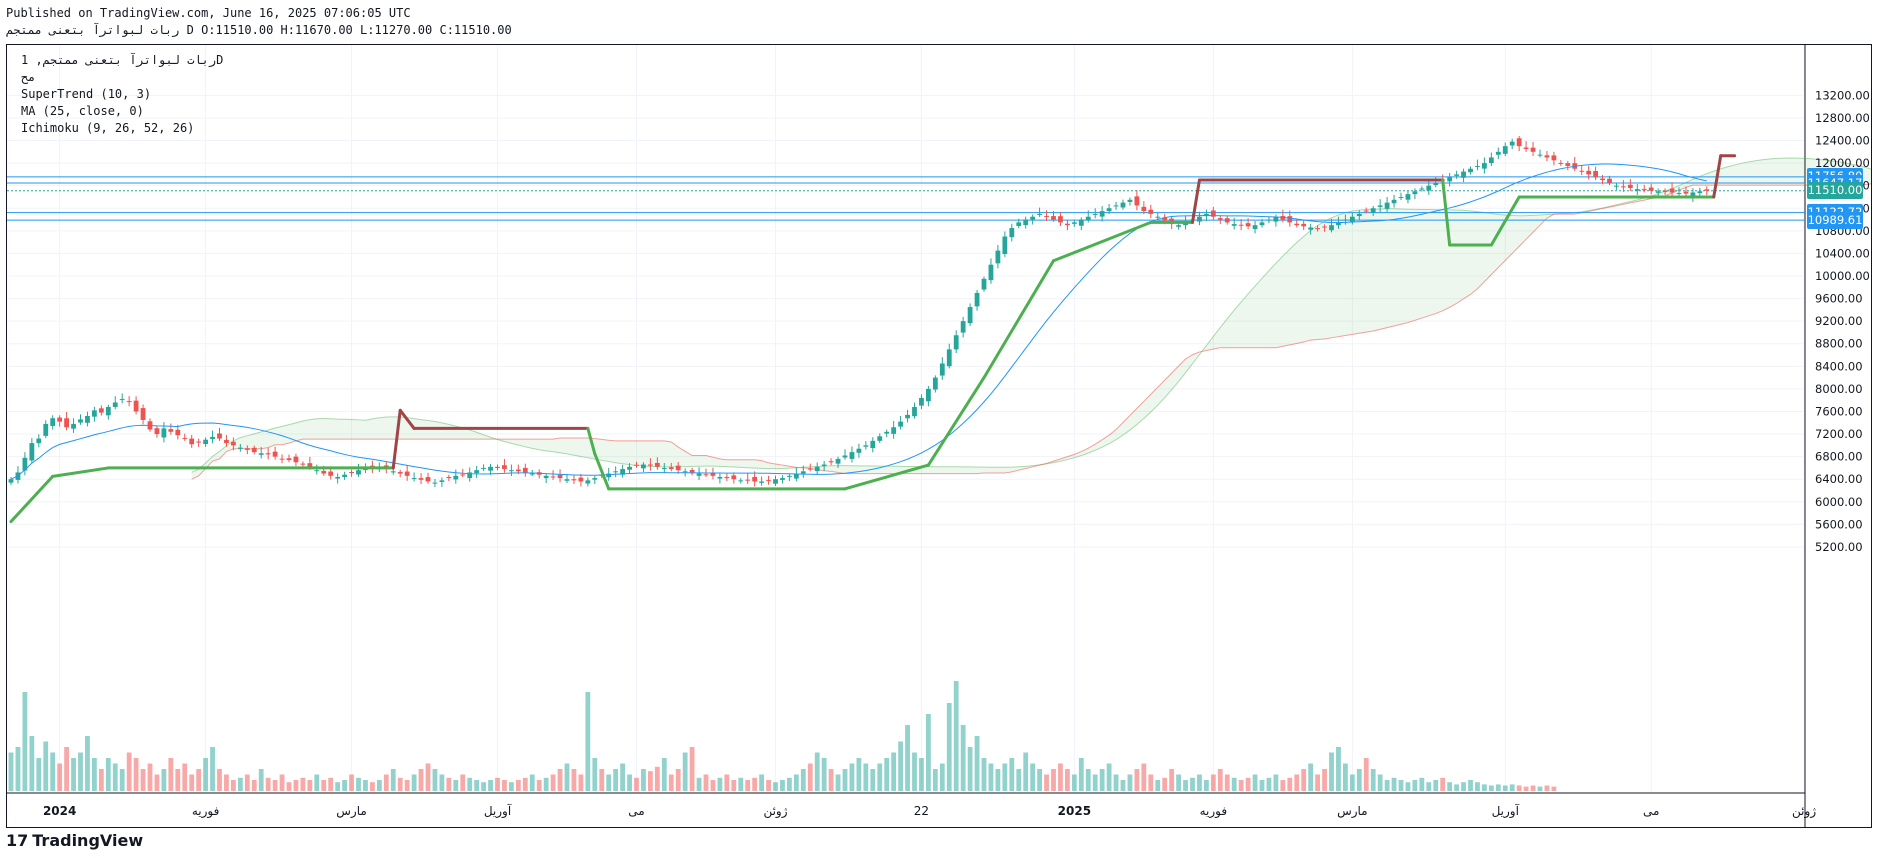  I want to click on y-tick-label: 5200.00, so click(1839, 547).